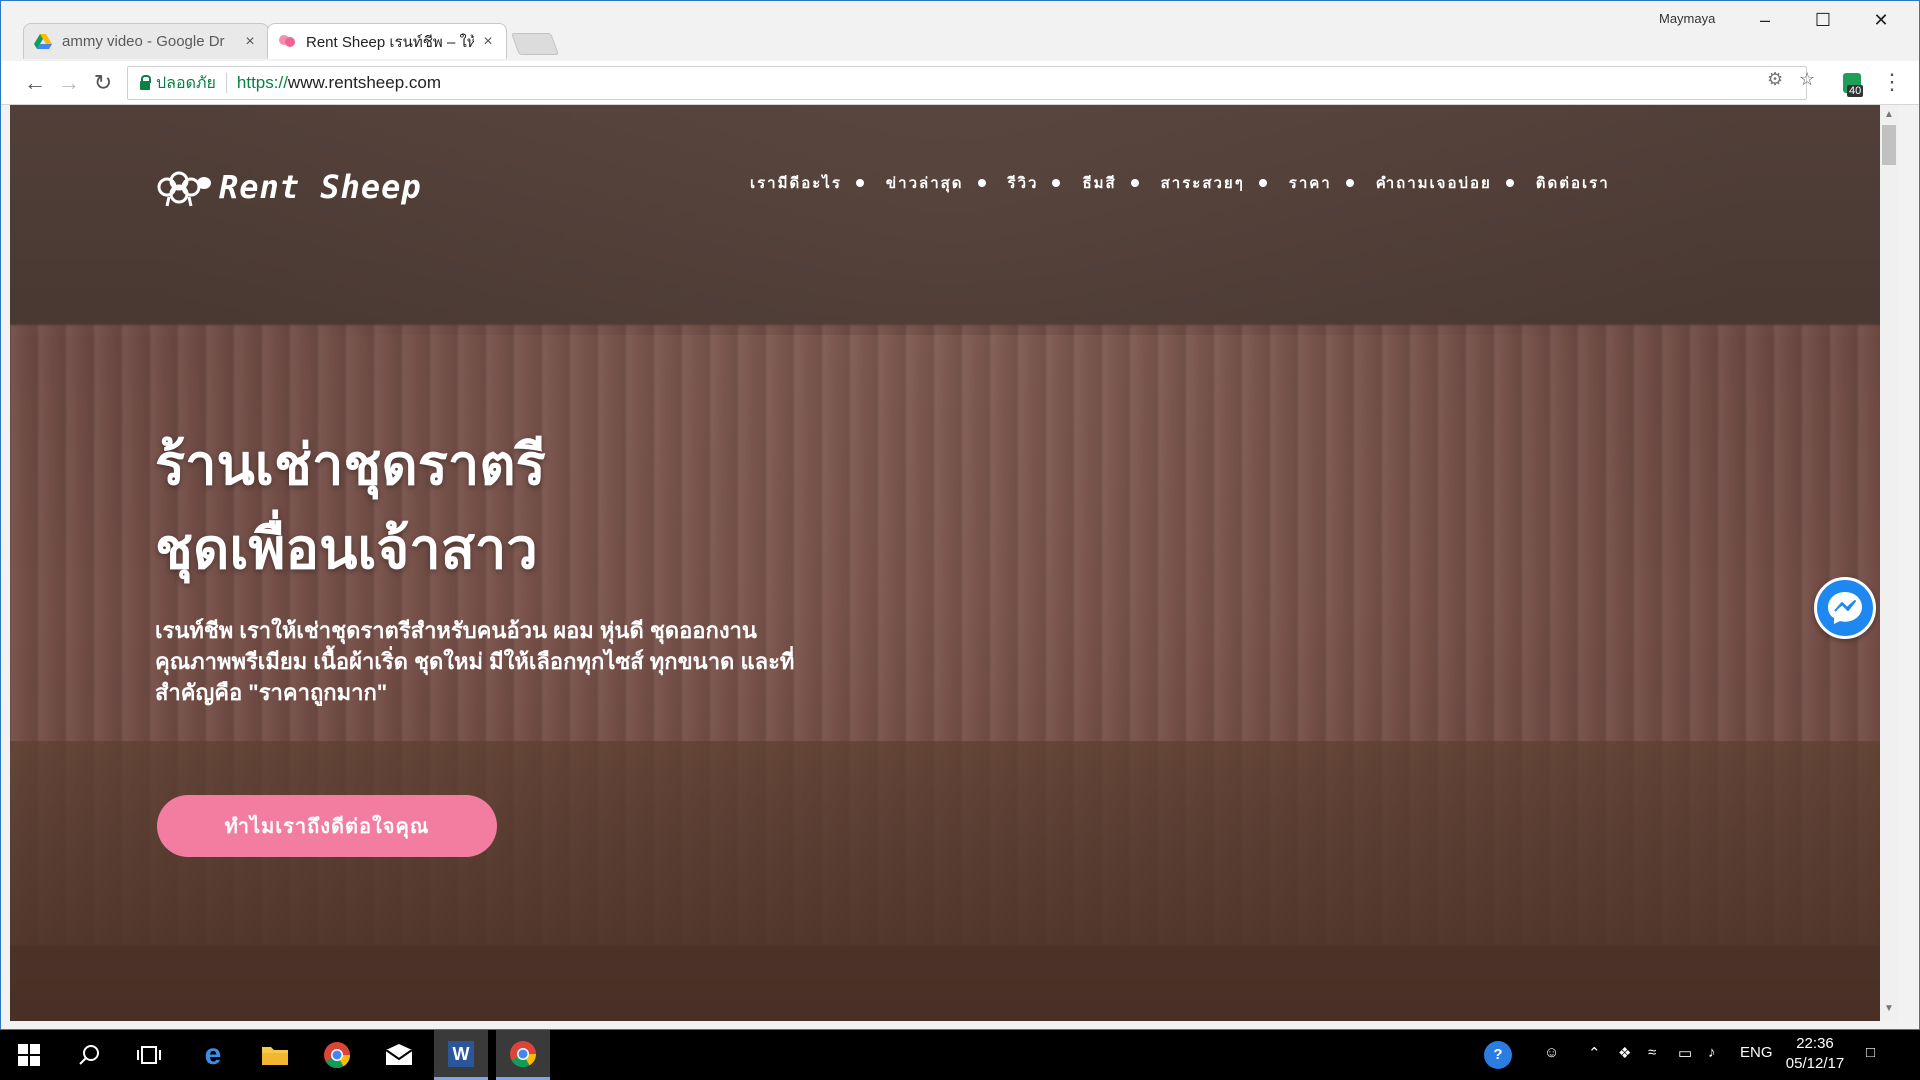 The height and width of the screenshot is (1080, 1920). Describe the element at coordinates (350, 464) in the screenshot. I see `hero-title-line-1: ร้านเช่าชุดราตรี` at that location.